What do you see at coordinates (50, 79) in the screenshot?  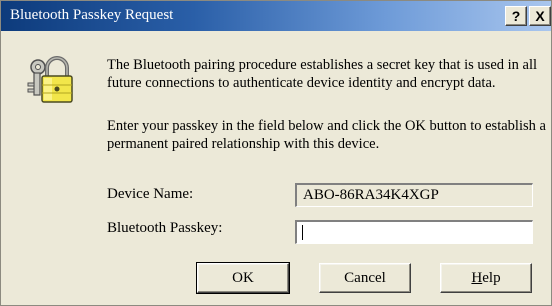 I see `lock-with-keys-icon` at bounding box center [50, 79].